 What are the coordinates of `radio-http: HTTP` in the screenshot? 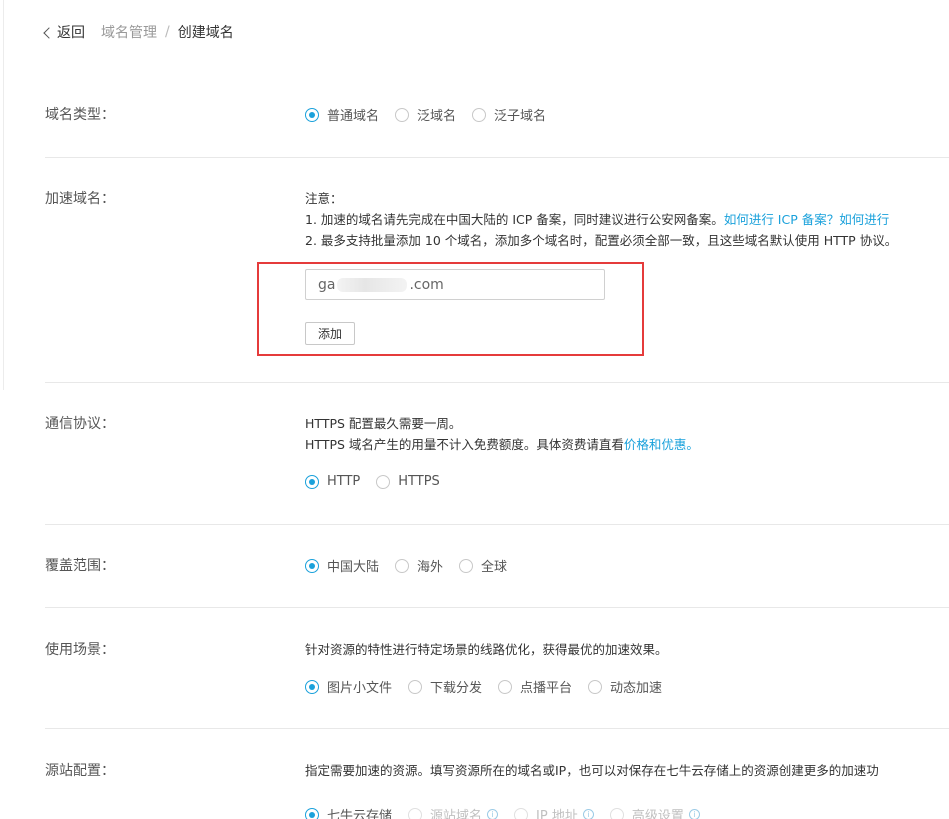 It's located at (332, 481).